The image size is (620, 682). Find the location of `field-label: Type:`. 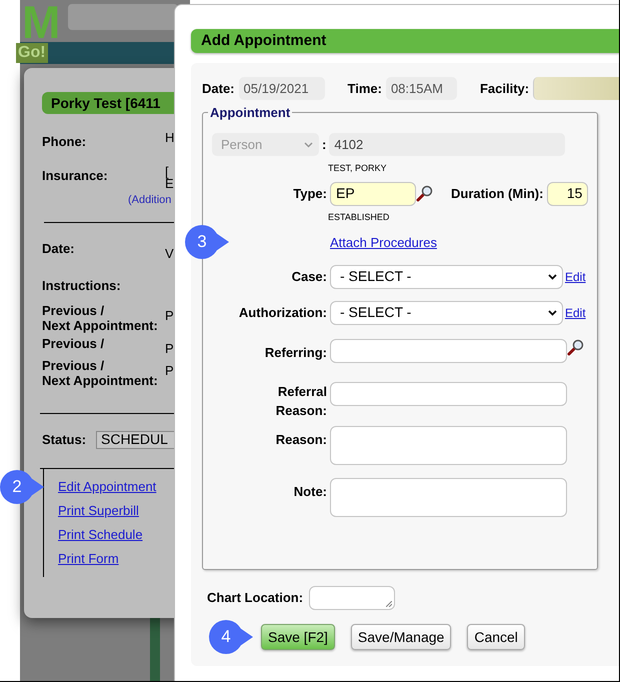

field-label: Type: is located at coordinates (310, 193).